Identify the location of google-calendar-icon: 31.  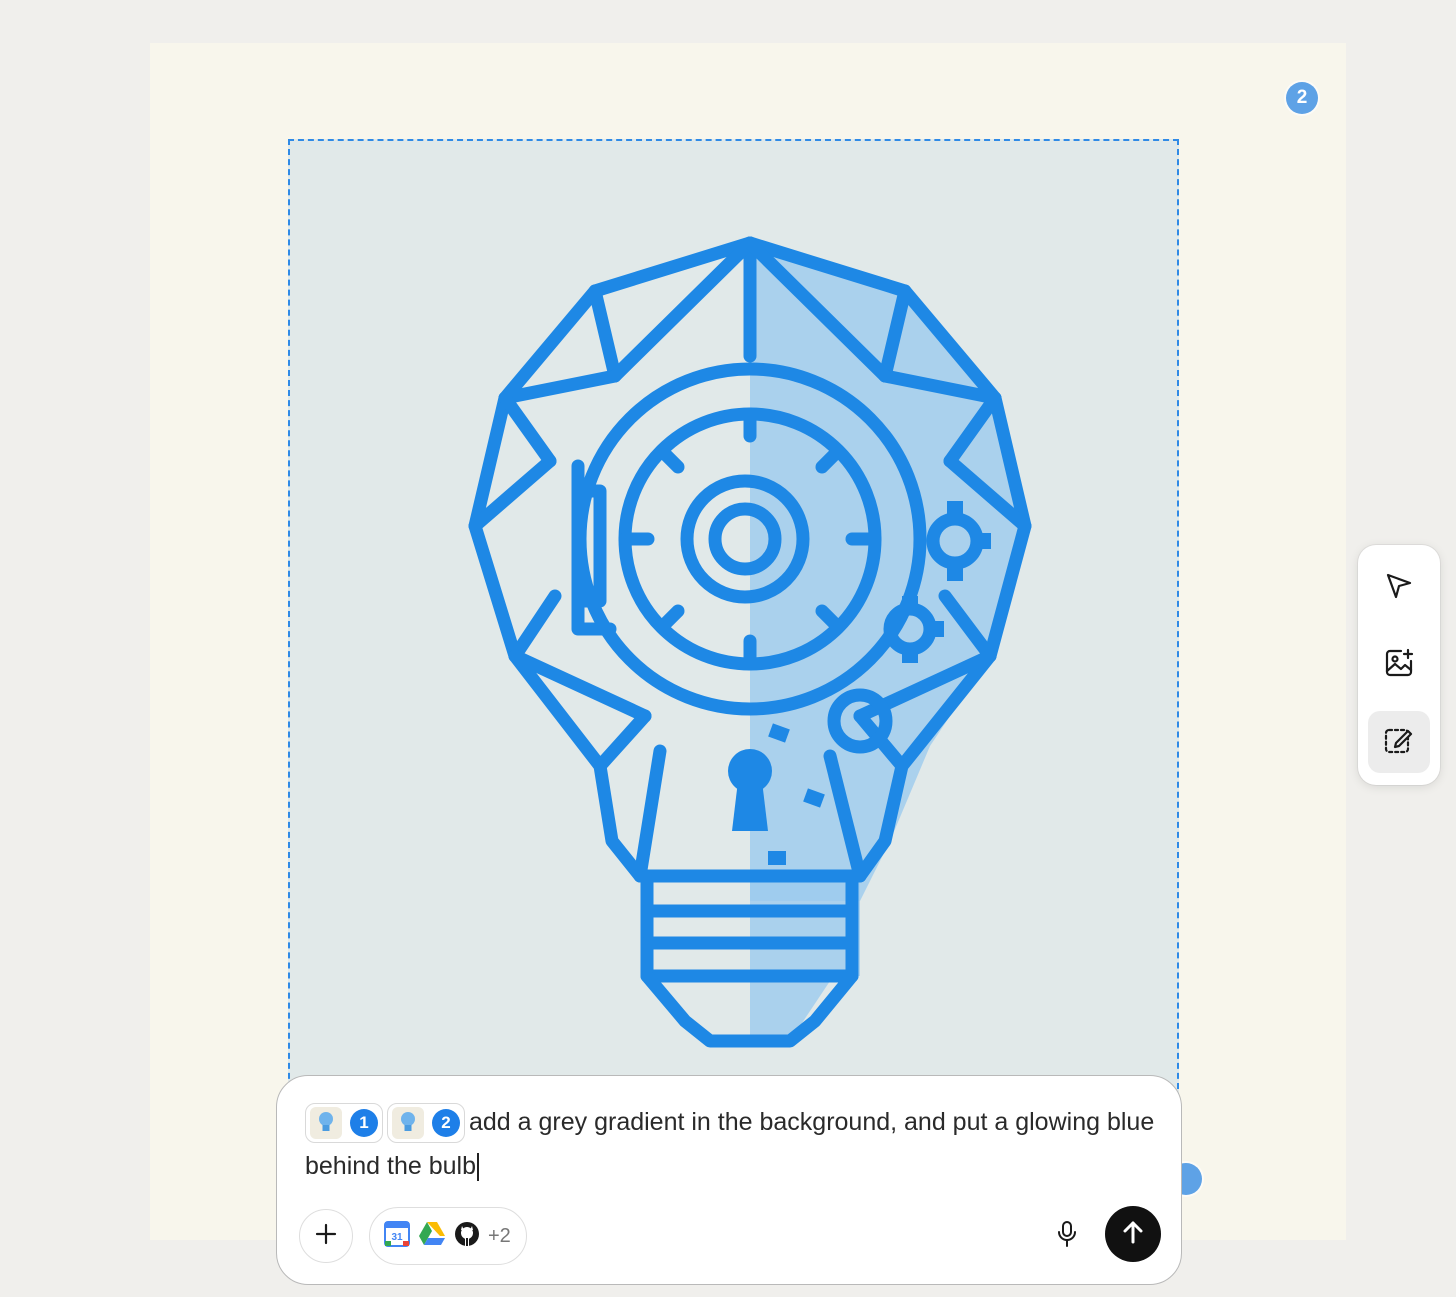
(397, 1236).